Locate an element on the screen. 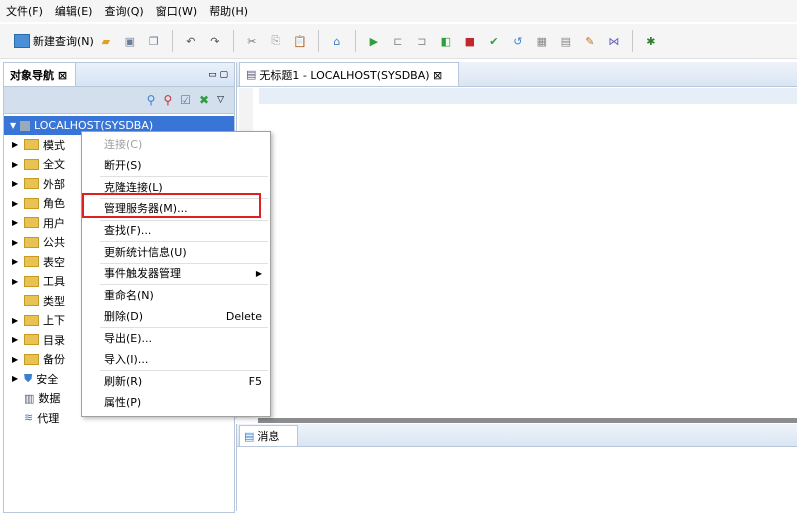 This screenshot has width=797, height=513. menu-query: 查询(Q) is located at coordinates (123, 11).